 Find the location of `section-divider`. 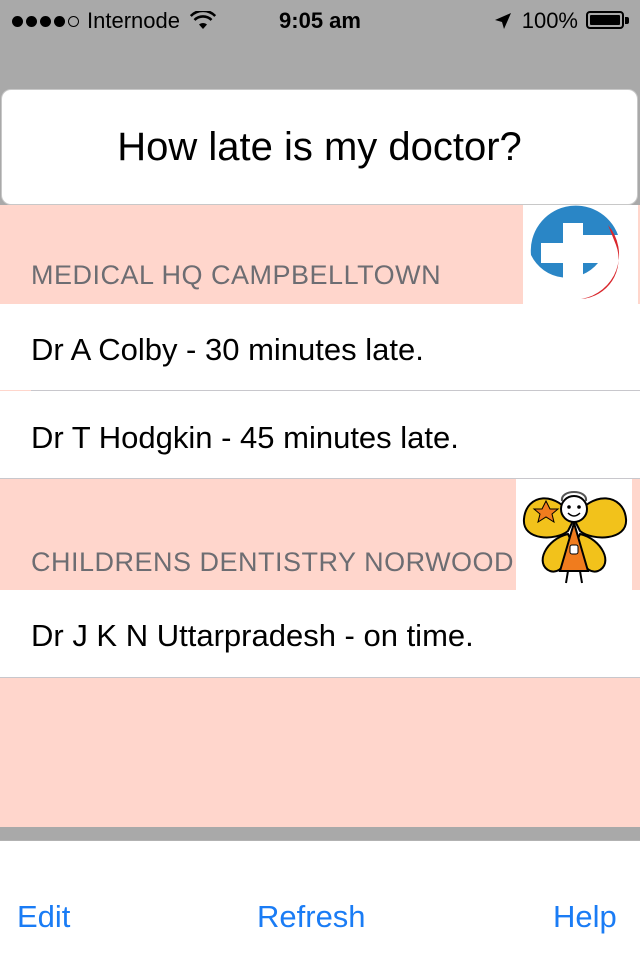

section-divider is located at coordinates (320, 677).